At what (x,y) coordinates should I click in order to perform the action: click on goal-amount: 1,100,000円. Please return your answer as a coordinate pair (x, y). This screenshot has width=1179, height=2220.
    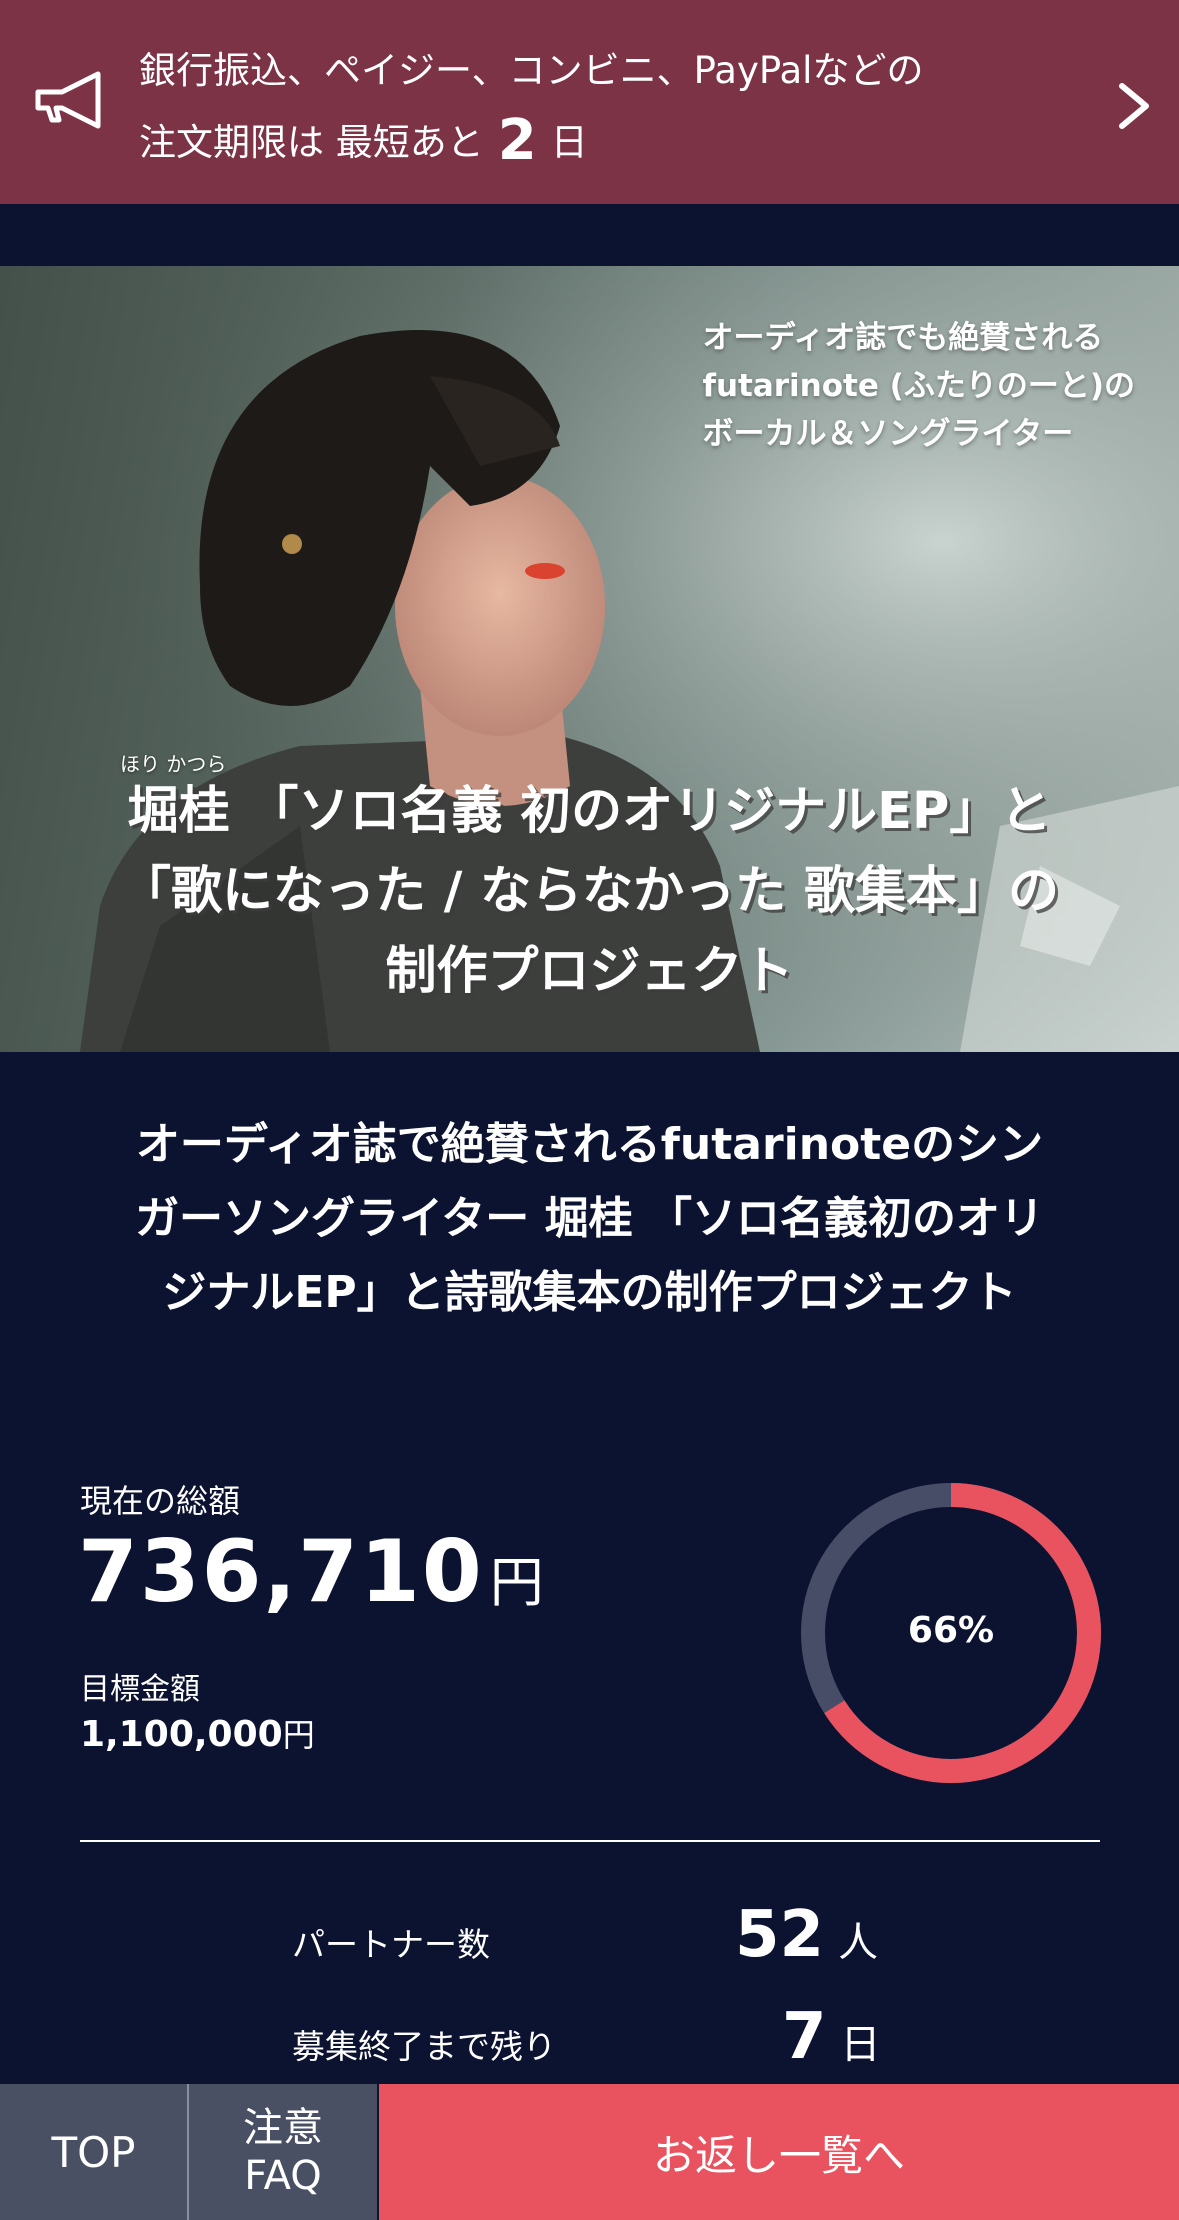
    Looking at the image, I should click on (197, 1733).